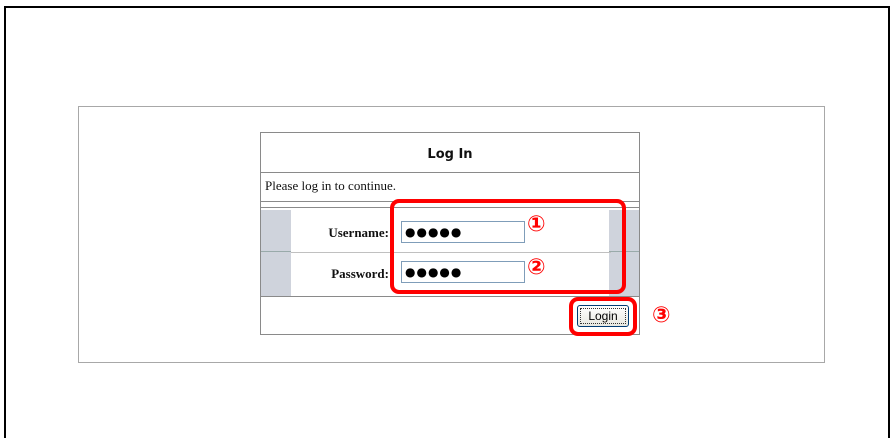 The width and height of the screenshot is (896, 444). What do you see at coordinates (508, 246) in the screenshot?
I see `credentials-callout` at bounding box center [508, 246].